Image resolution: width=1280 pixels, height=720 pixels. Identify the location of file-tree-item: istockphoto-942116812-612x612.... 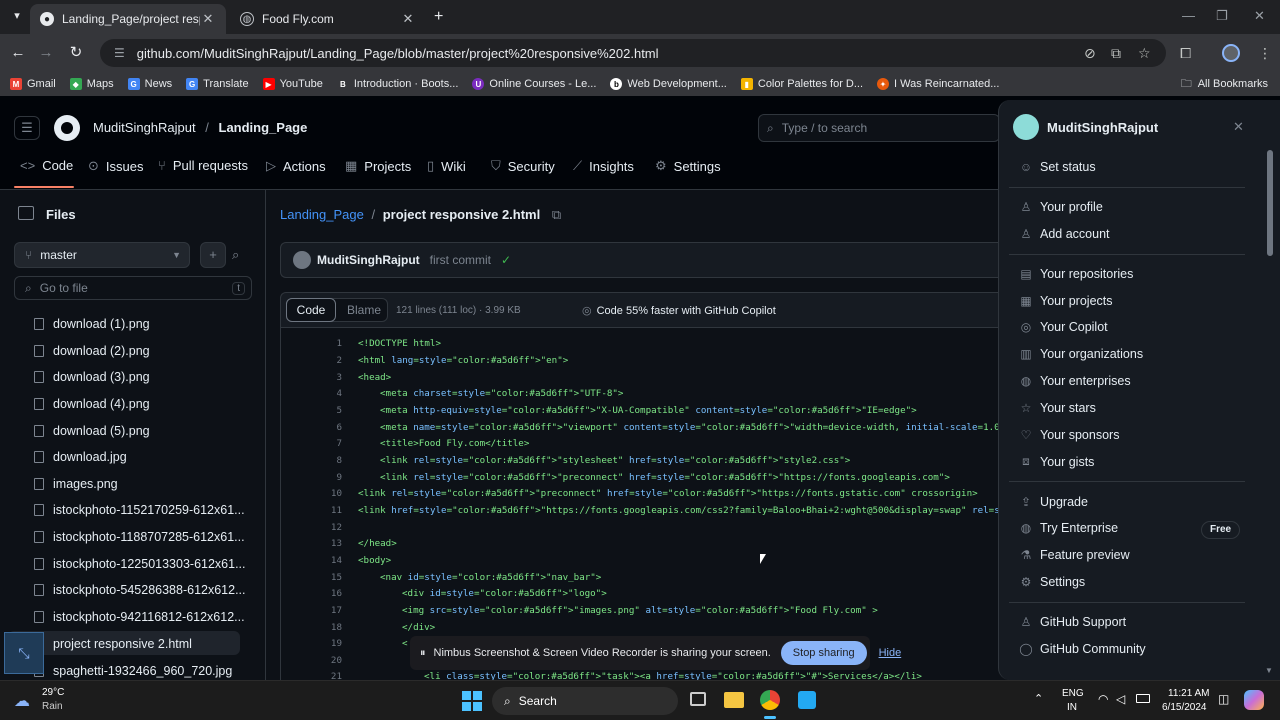
(139, 617).